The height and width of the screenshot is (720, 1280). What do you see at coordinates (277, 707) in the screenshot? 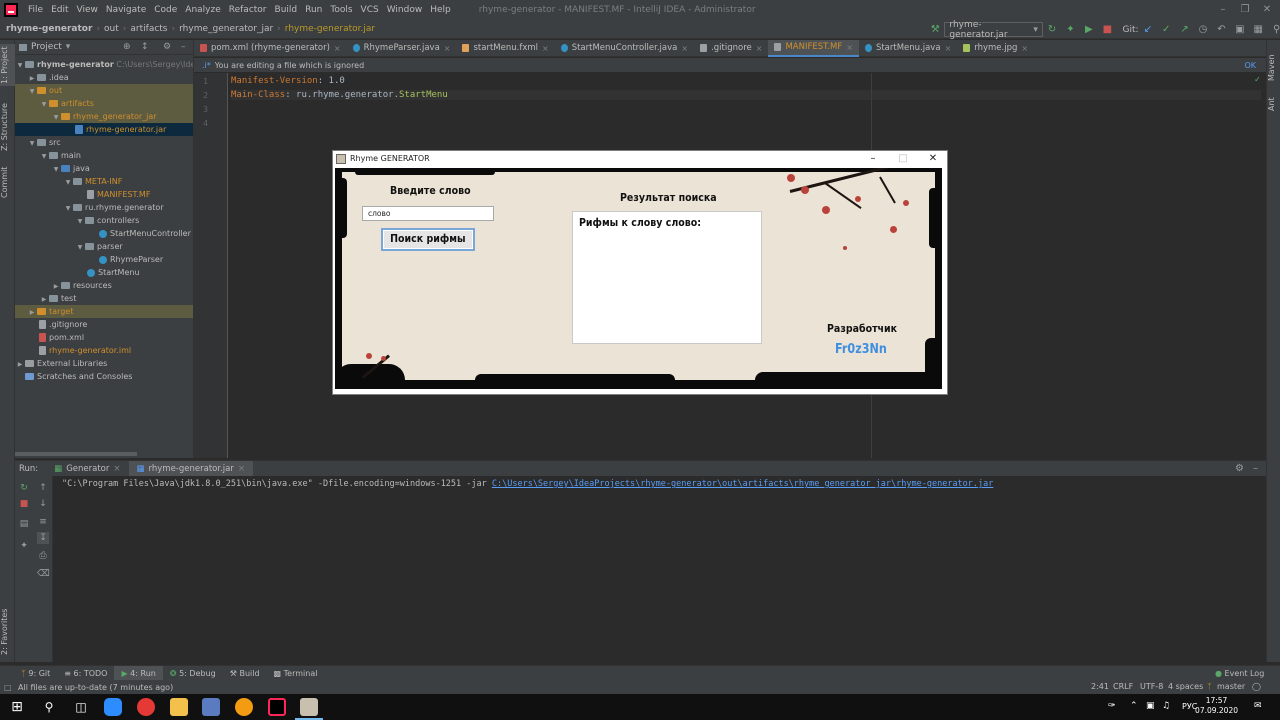
I see `intellij-taskbar-icon` at bounding box center [277, 707].